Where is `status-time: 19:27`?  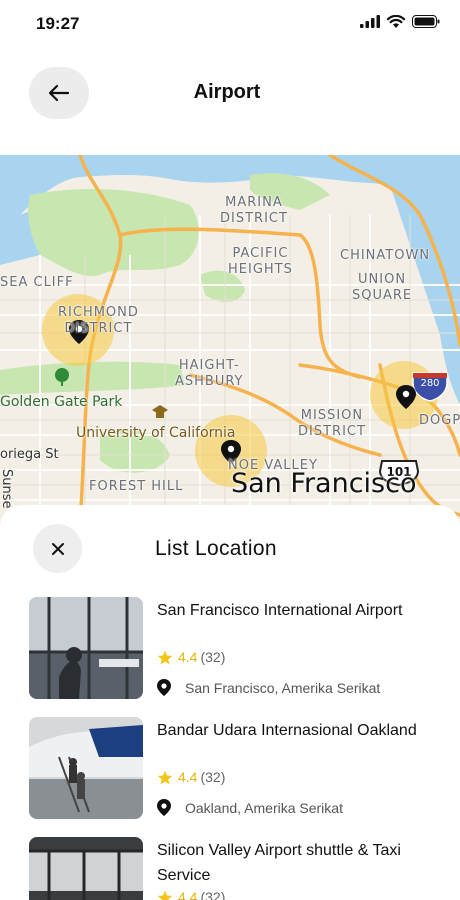
status-time: 19:27 is located at coordinates (58, 23).